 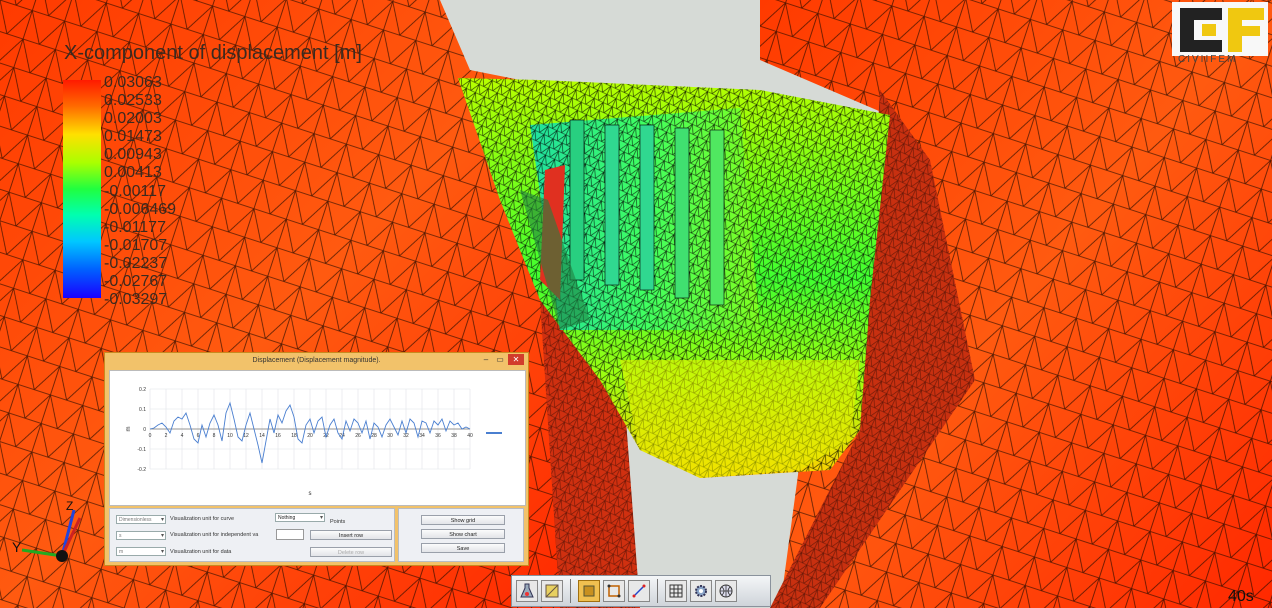 I want to click on axis-y-label: Y, so click(x=17, y=547).